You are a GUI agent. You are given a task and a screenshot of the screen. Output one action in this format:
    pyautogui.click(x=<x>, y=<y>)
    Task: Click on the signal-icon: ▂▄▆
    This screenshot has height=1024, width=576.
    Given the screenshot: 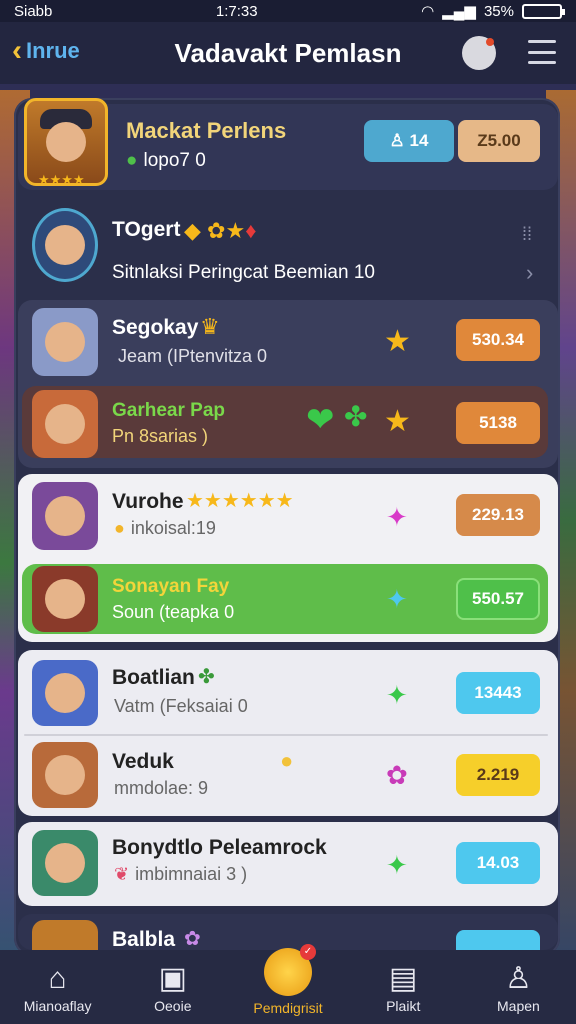 What is the action you would take?
    pyautogui.click(x=459, y=11)
    